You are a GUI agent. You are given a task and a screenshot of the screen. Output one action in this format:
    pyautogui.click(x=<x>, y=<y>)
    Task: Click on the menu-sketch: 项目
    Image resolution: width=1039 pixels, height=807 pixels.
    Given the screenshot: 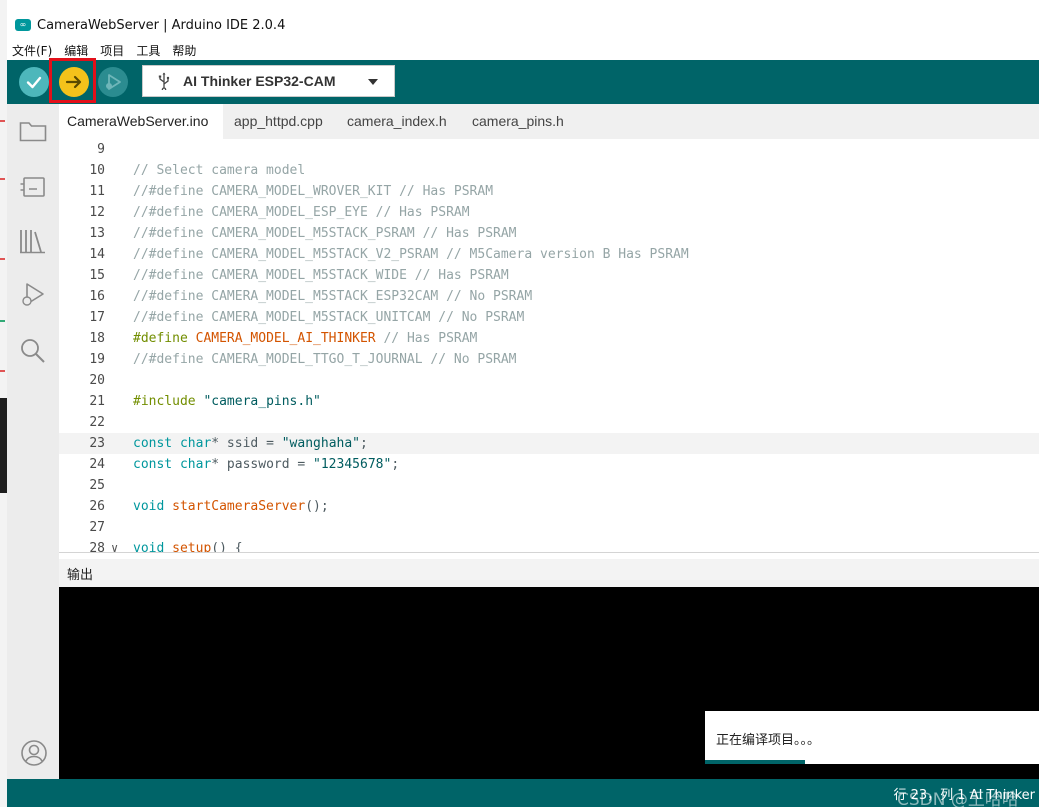 What is the action you would take?
    pyautogui.click(x=112, y=50)
    